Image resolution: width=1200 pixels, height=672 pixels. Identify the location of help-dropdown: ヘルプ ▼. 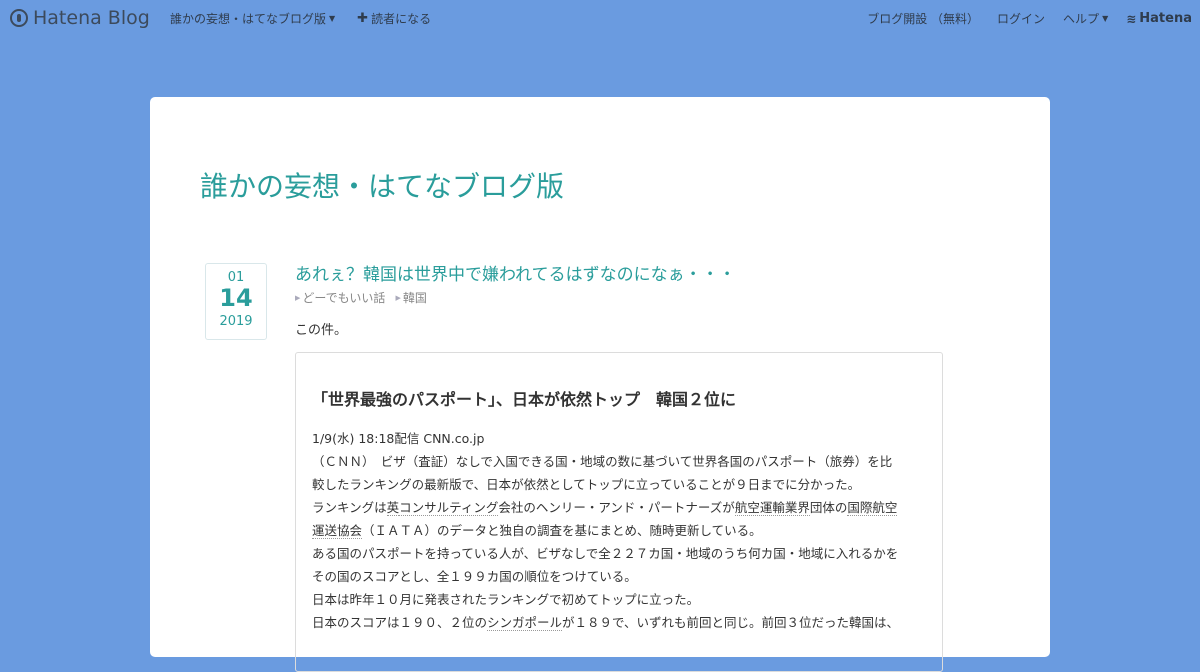
(1085, 18).